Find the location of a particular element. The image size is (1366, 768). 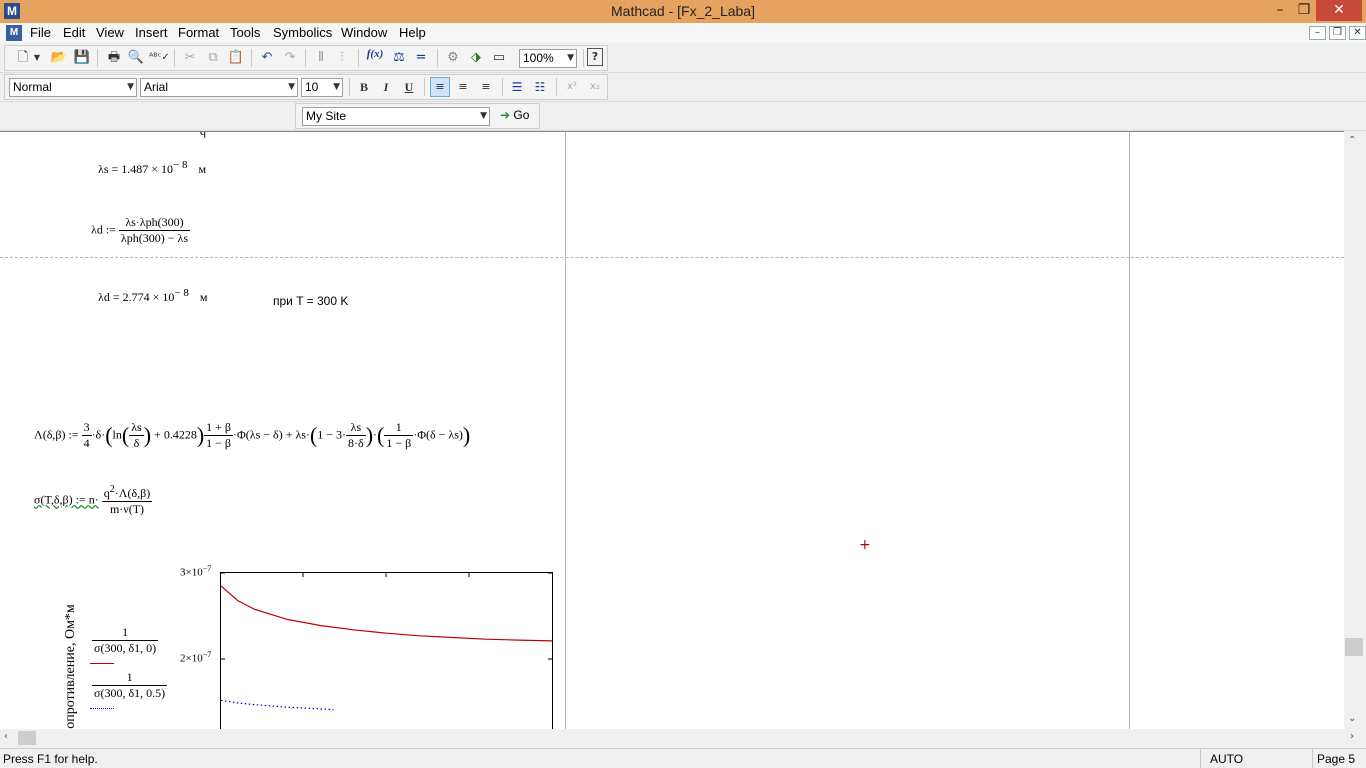

sigma-fraction: q2·Λ(δ,β) m·ν(T) is located at coordinates (127, 500).